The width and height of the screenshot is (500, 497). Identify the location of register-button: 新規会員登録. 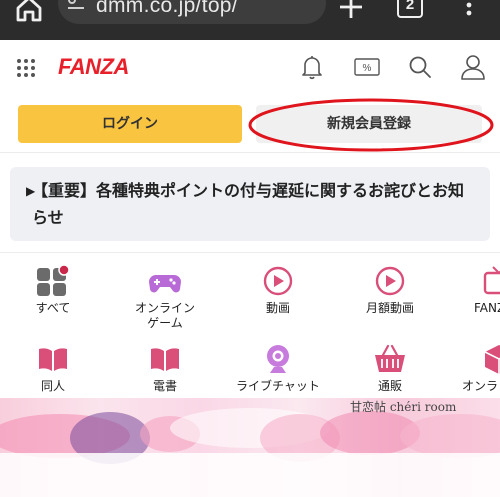
(369, 124).